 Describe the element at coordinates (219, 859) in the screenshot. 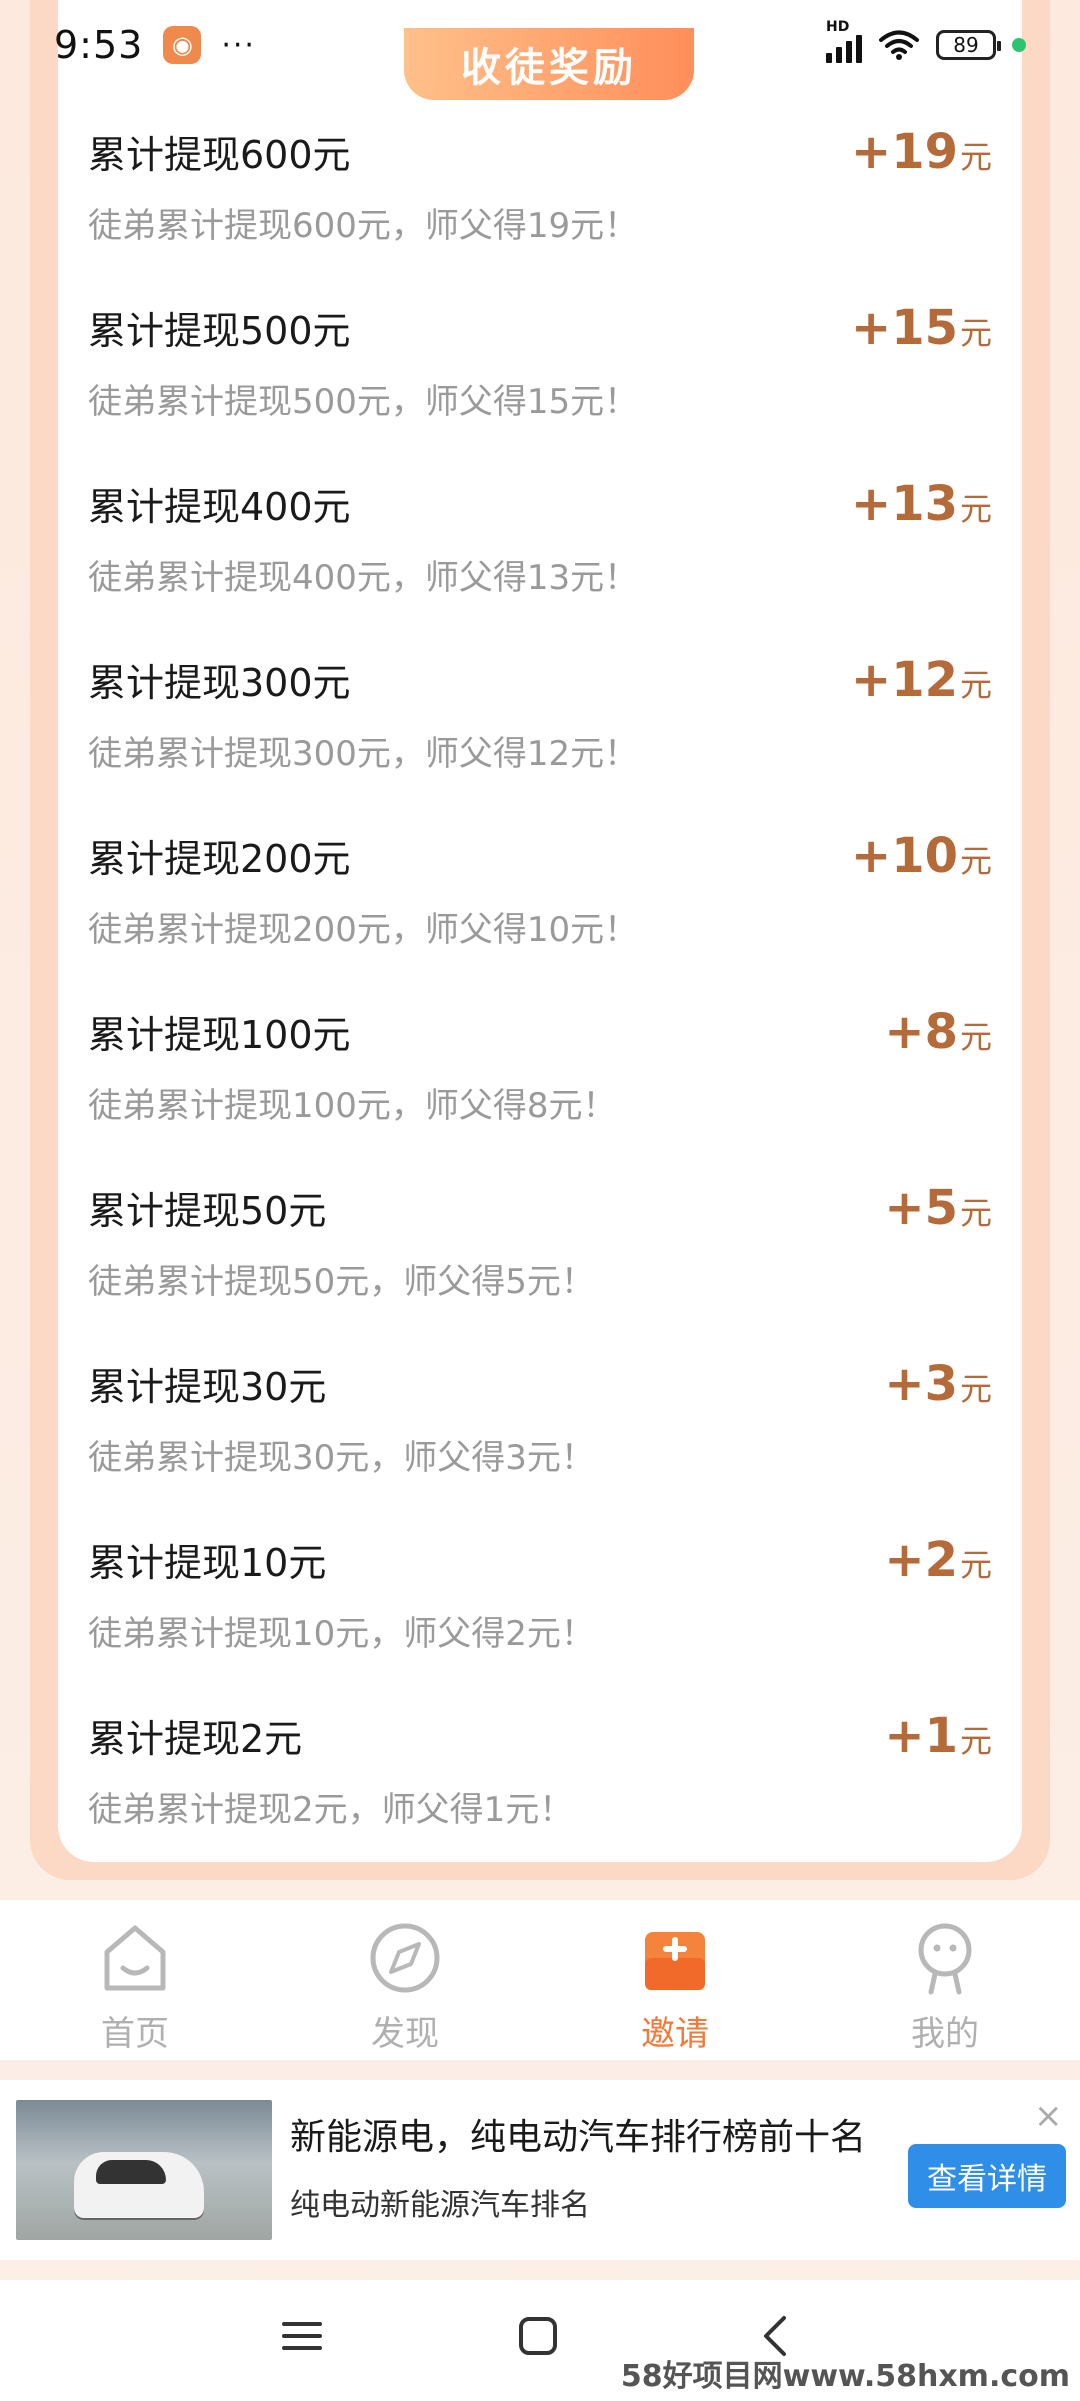

I see `reward-title: 累计提现200元` at that location.